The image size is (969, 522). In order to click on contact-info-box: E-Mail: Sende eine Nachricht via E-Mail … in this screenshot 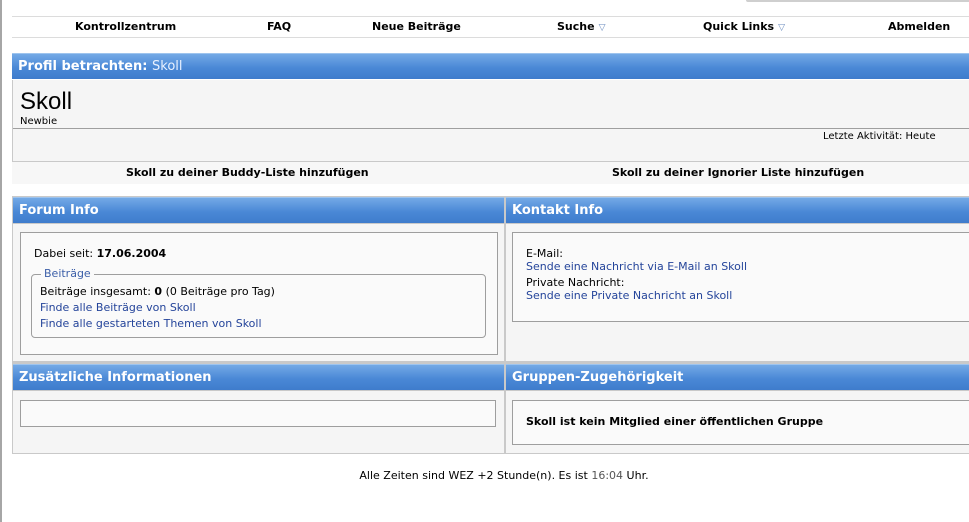, I will do `click(740, 277)`.